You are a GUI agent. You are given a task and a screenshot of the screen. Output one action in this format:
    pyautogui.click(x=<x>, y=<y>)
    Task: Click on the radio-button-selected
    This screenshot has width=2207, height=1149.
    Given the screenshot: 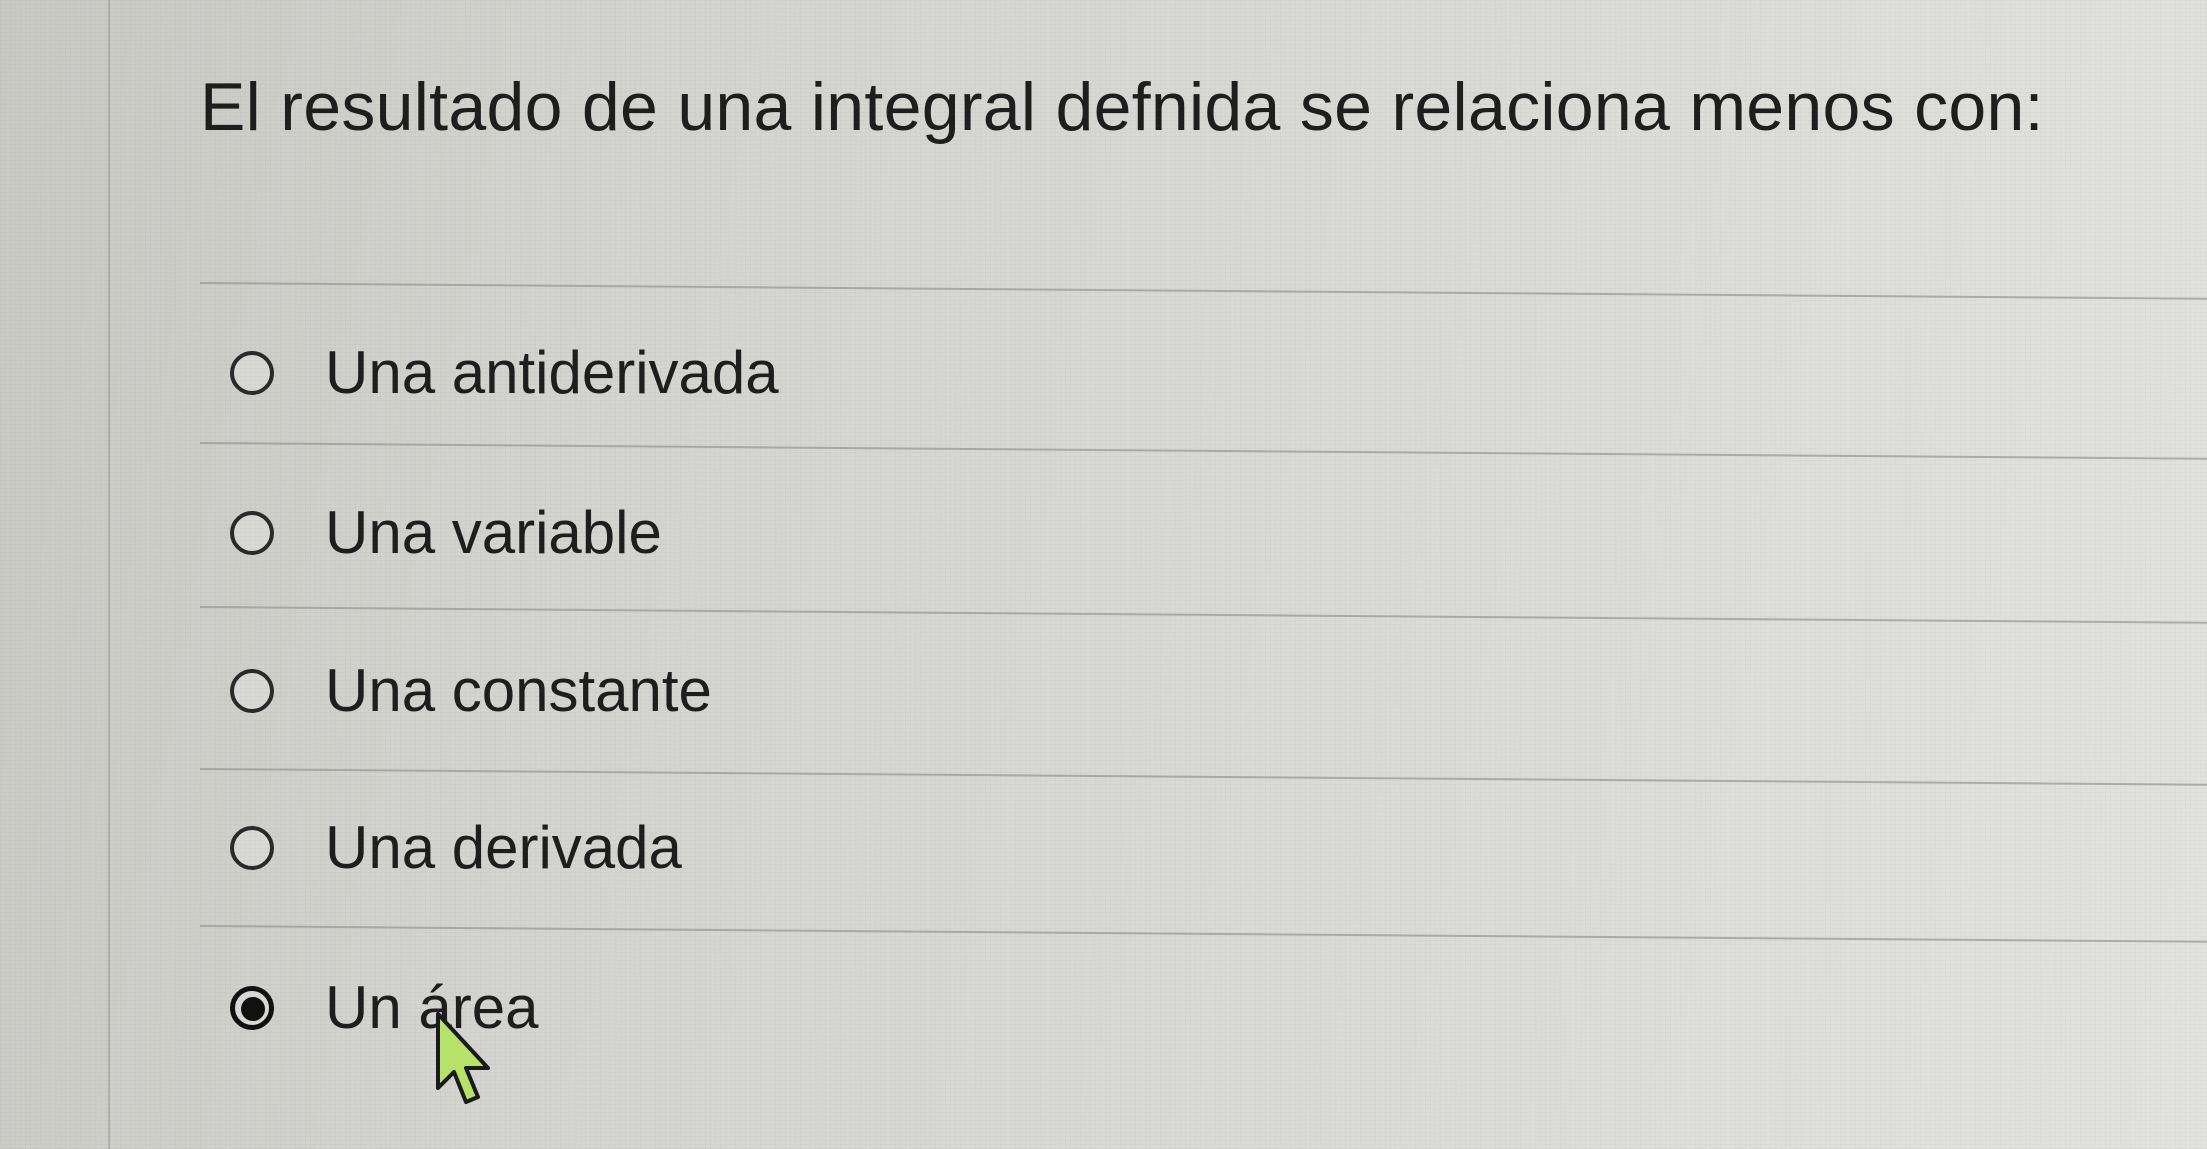 What is the action you would take?
    pyautogui.click(x=252, y=1008)
    